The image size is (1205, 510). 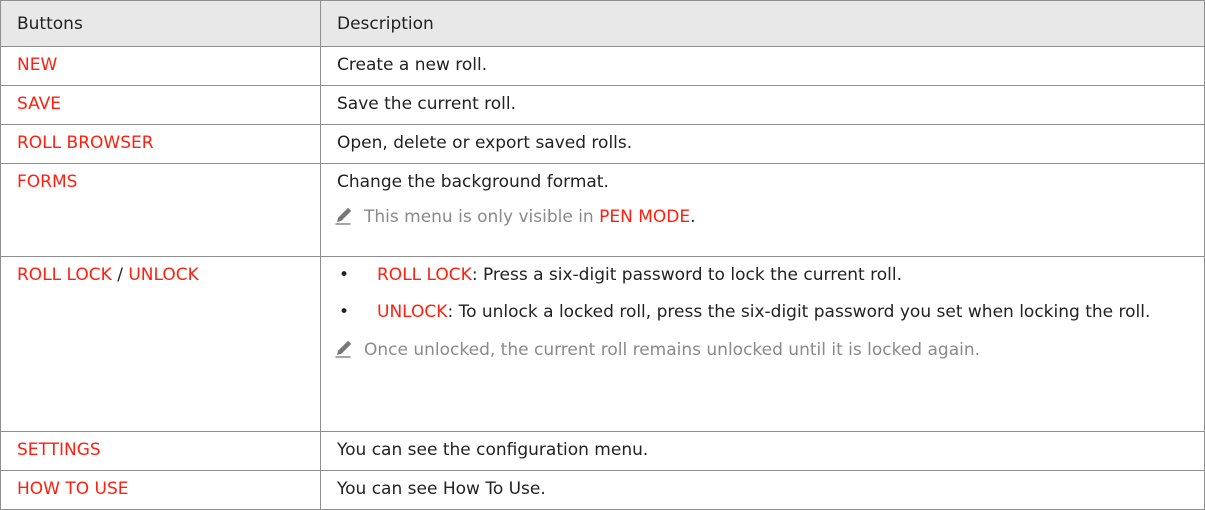 I want to click on button-name-settings: SETTINGS, so click(x=59, y=450).